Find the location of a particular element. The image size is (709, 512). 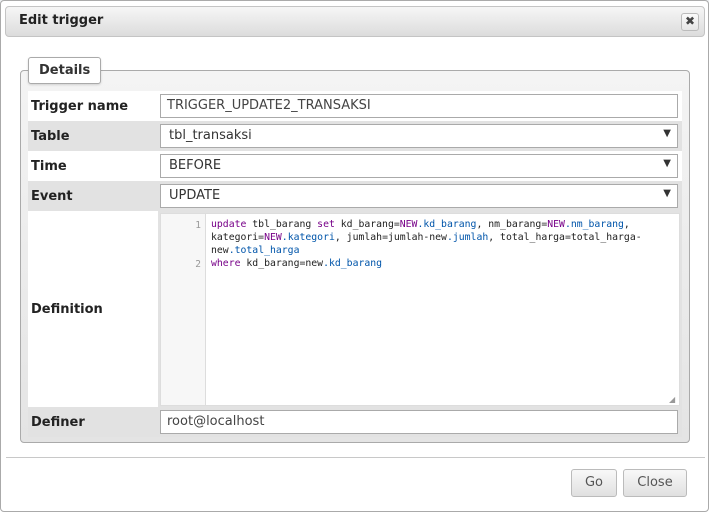

code-text: , nm_barang= is located at coordinates (512, 224).